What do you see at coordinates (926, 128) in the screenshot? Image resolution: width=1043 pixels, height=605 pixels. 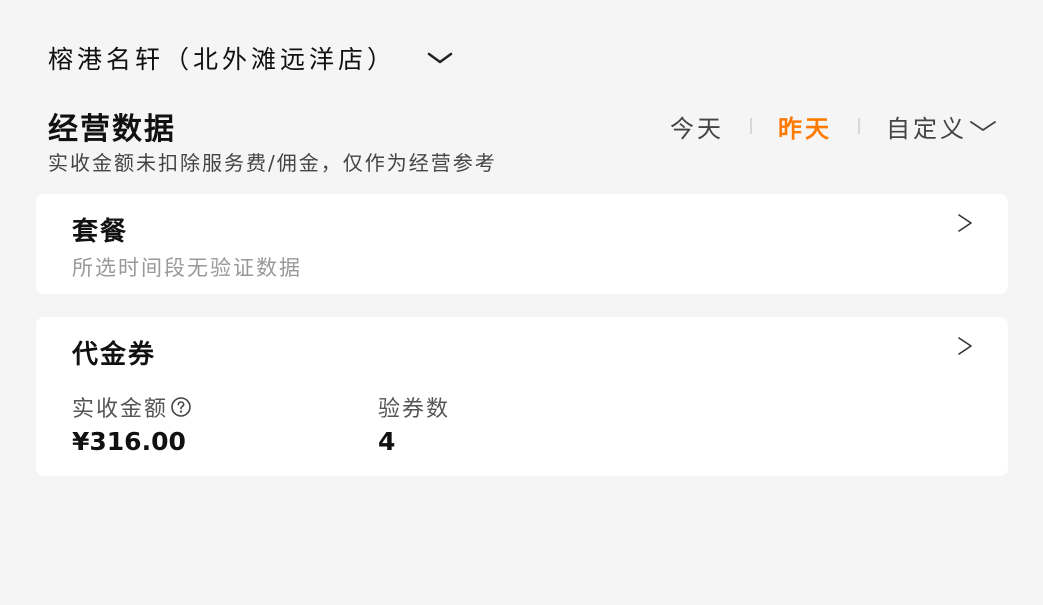 I see `tab-custom-label: 自定义` at bounding box center [926, 128].